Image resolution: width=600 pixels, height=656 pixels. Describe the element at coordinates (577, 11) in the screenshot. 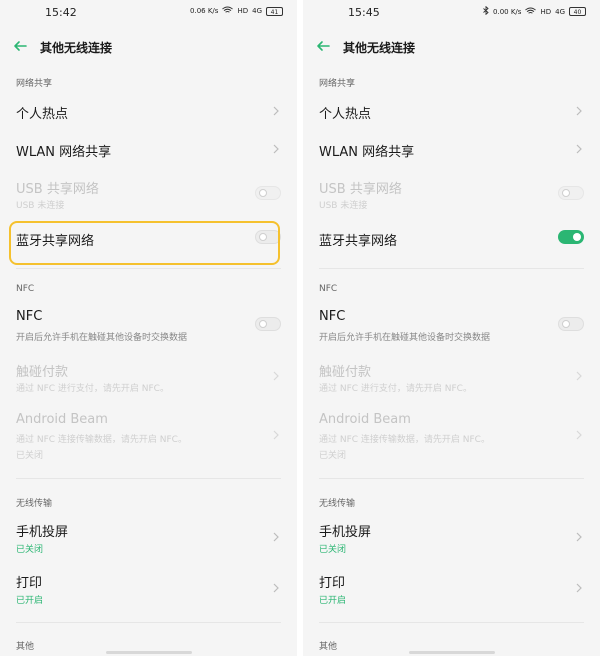

I see `battery-icon: 40` at that location.